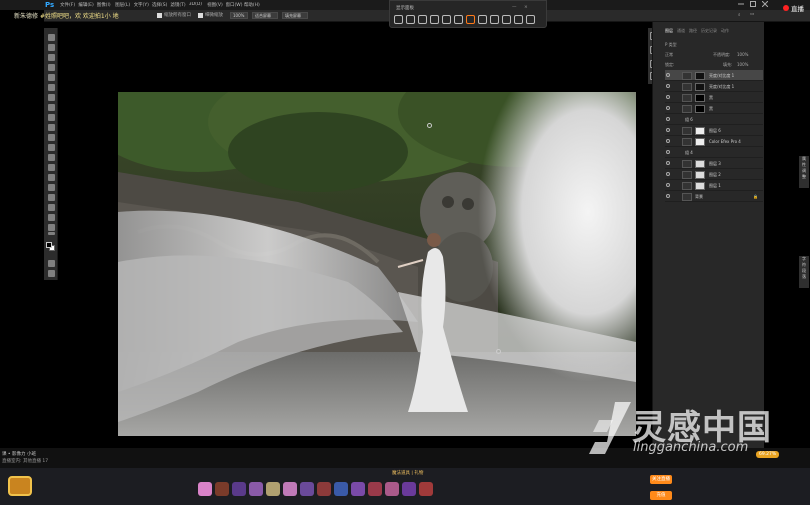  What do you see at coordinates (482, 19) in the screenshot?
I see `brush-icon` at bounding box center [482, 19].